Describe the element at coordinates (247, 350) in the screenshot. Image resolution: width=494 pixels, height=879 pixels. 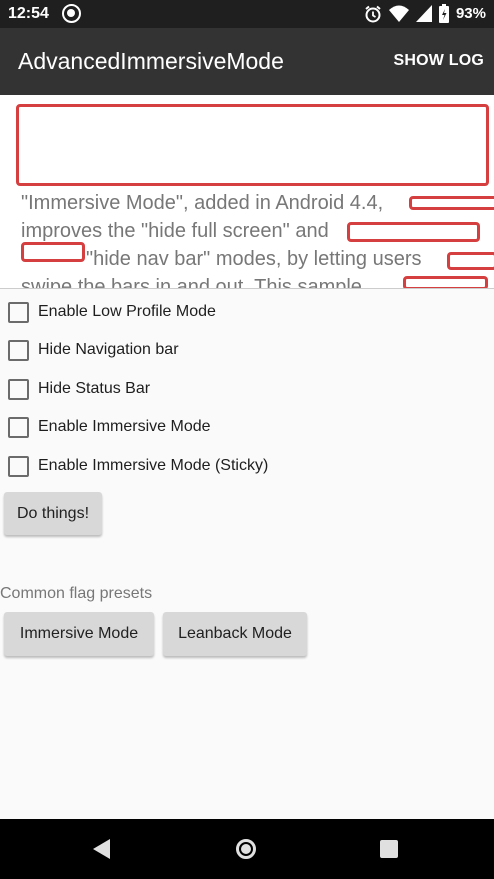
I see `hide-nav-bar-checkbox: Hide Navigation bar` at that location.